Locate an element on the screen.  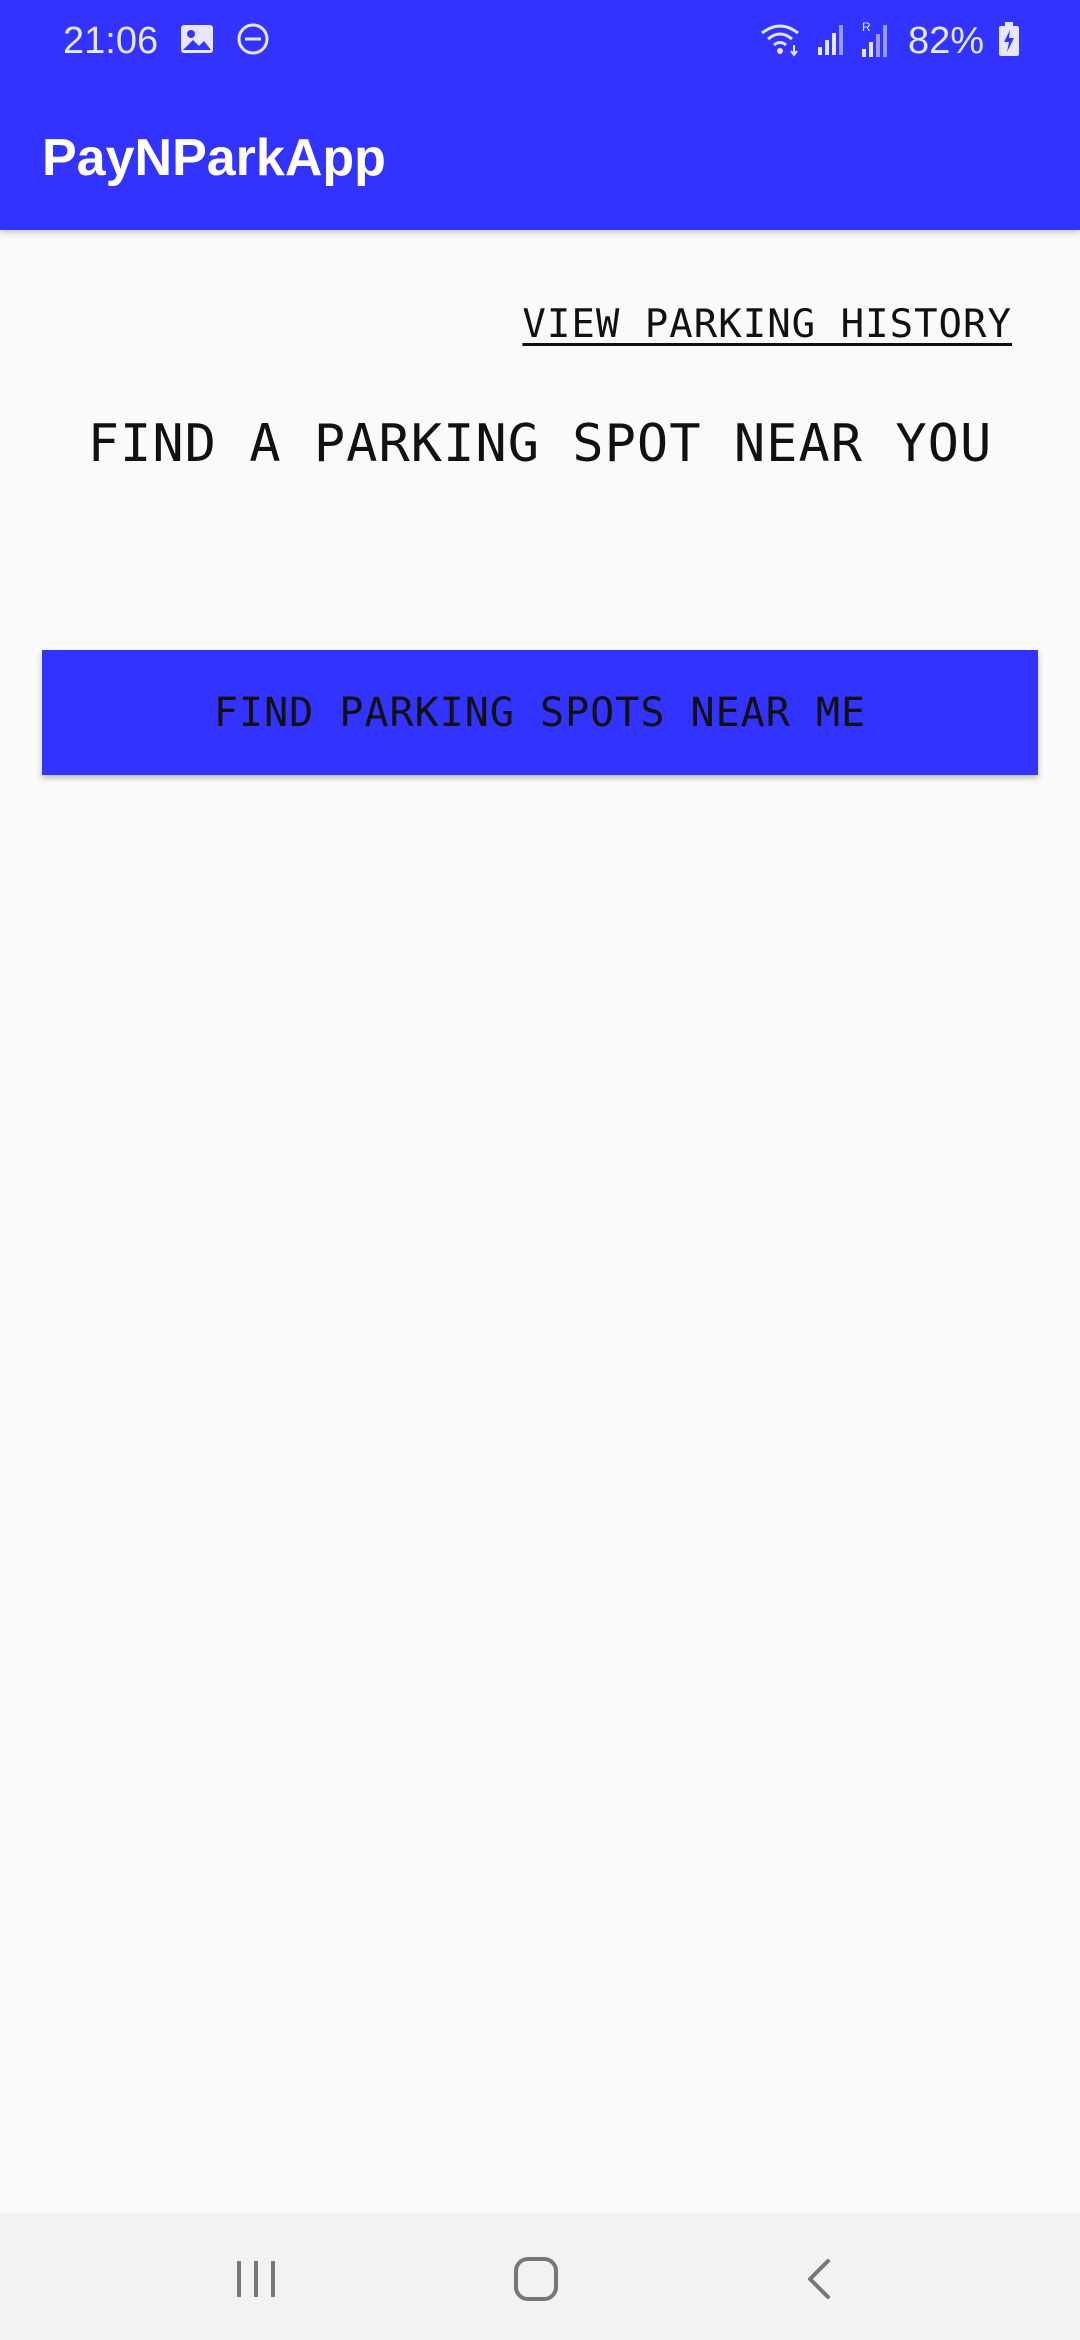
app-bar: PayNParkApp is located at coordinates (540, 156).